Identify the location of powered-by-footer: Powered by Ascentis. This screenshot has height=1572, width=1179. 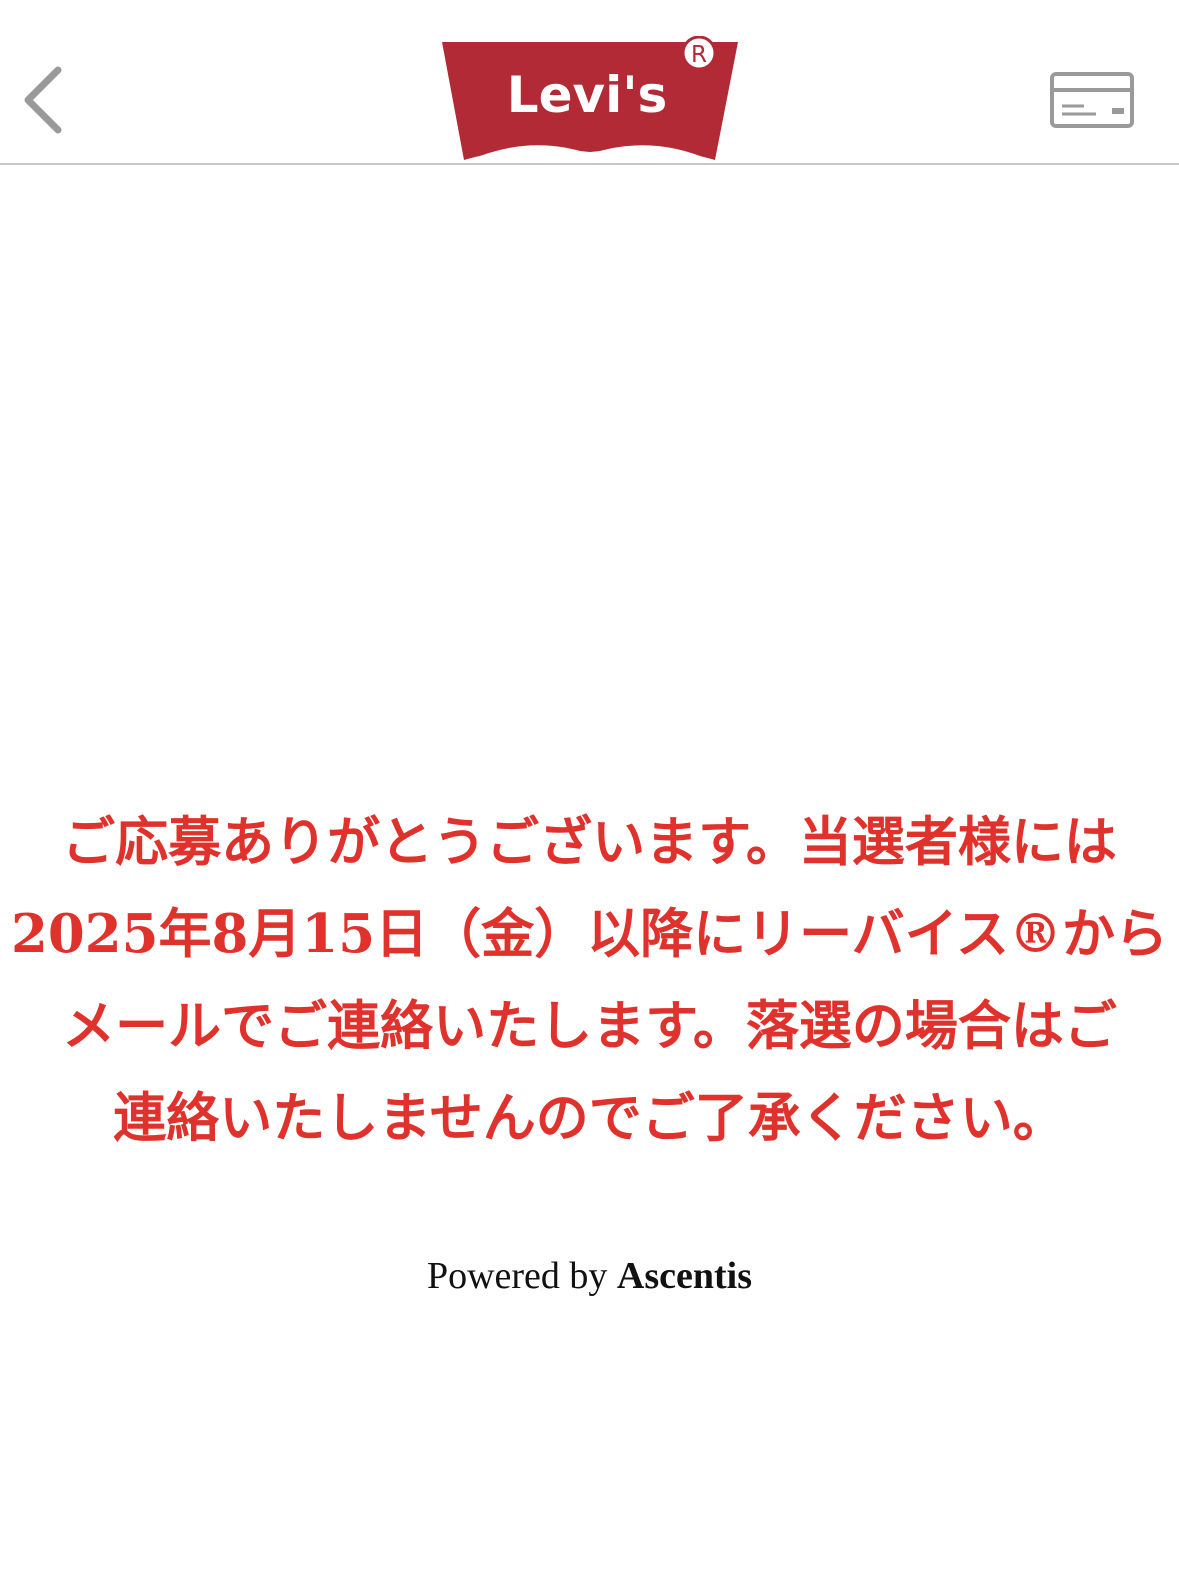
(589, 1276).